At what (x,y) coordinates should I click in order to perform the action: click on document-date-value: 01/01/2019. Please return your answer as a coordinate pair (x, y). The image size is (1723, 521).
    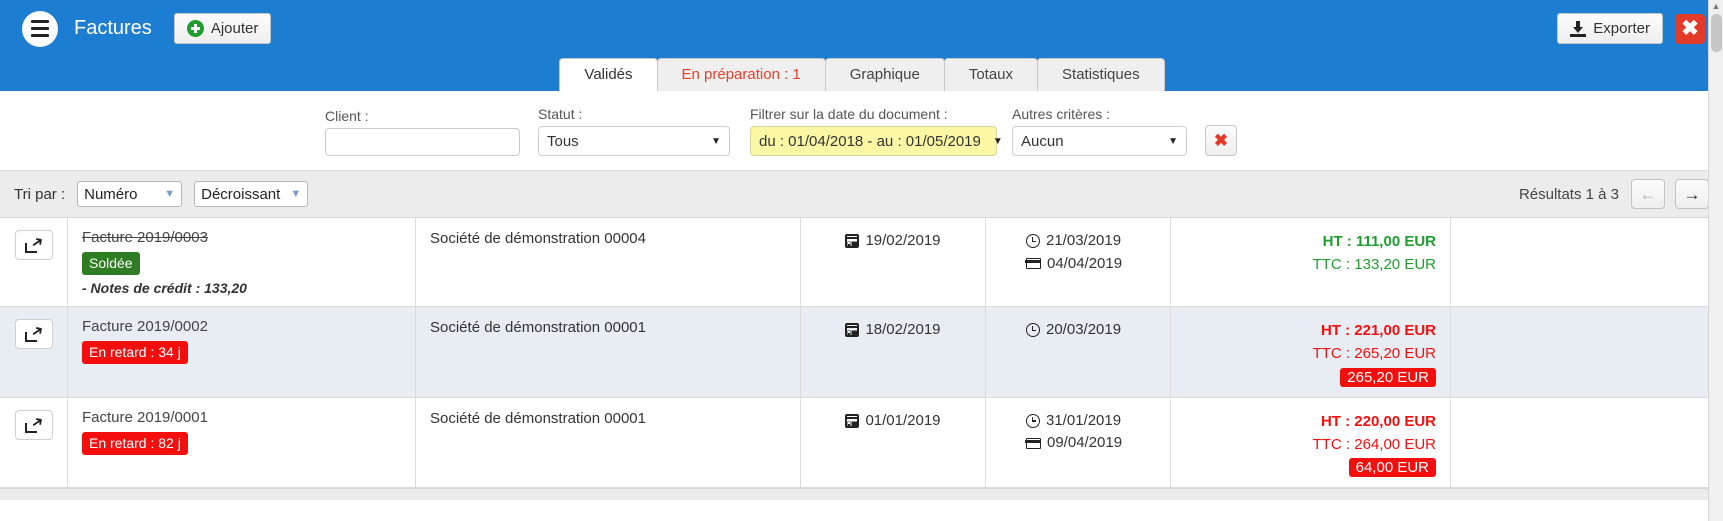
    Looking at the image, I should click on (903, 420).